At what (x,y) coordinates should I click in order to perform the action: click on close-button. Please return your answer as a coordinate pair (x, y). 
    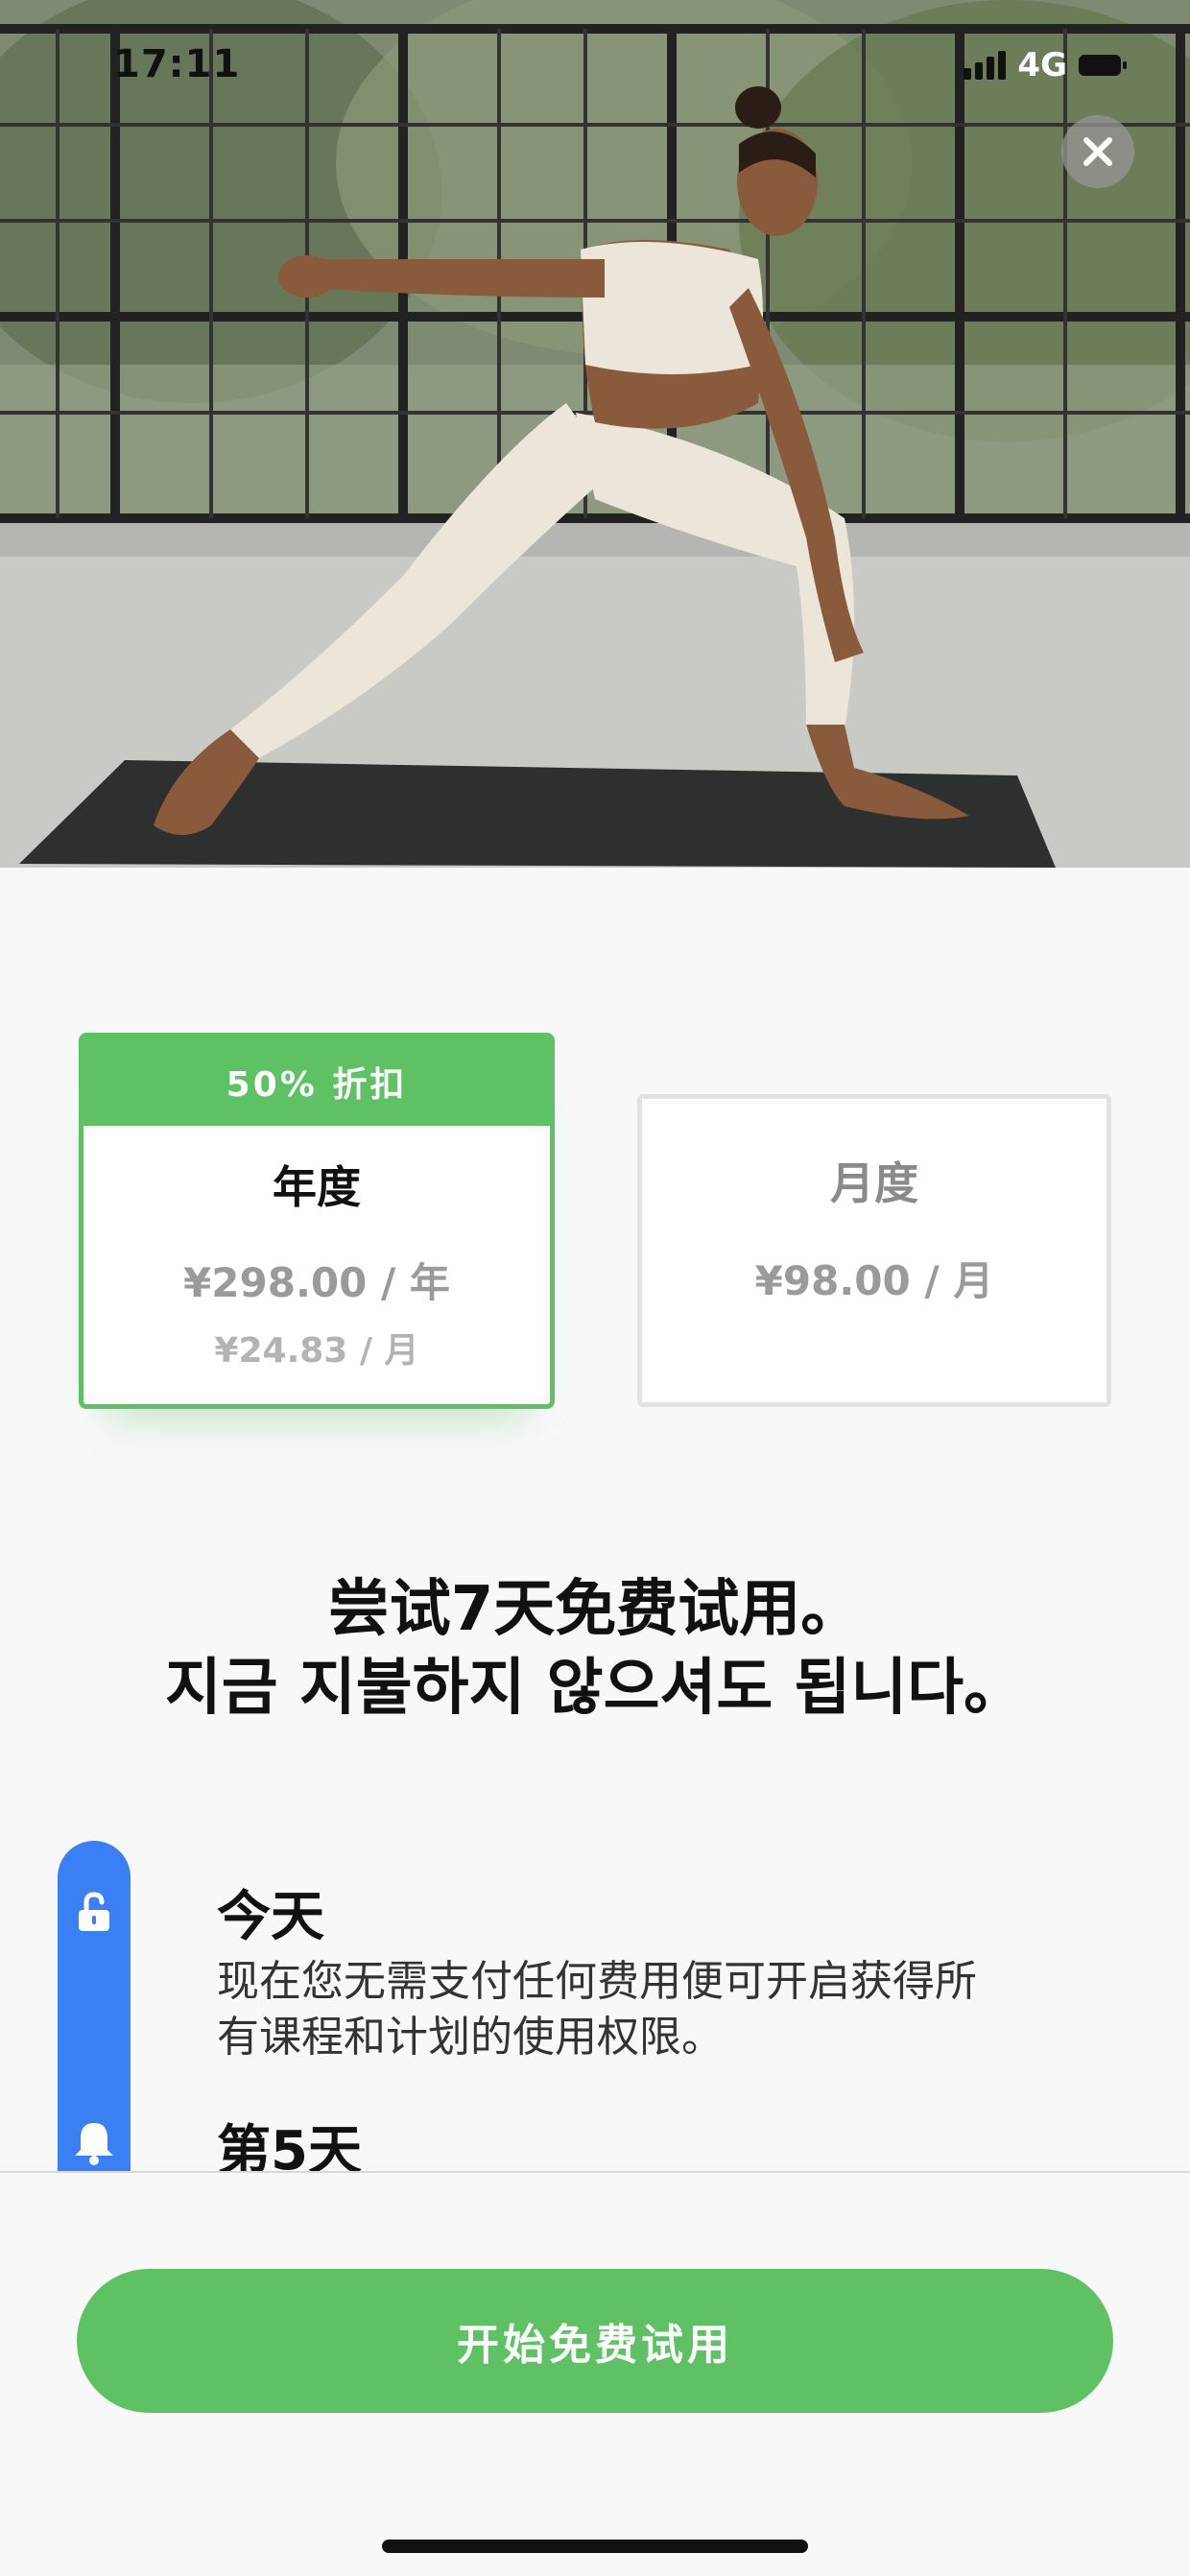
    Looking at the image, I should click on (1097, 151).